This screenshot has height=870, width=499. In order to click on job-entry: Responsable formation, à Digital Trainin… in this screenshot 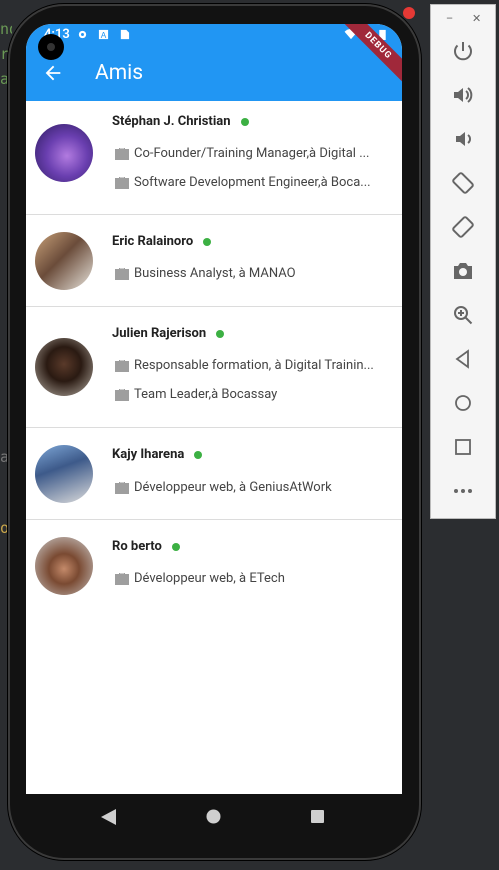, I will do `click(254, 367)`.